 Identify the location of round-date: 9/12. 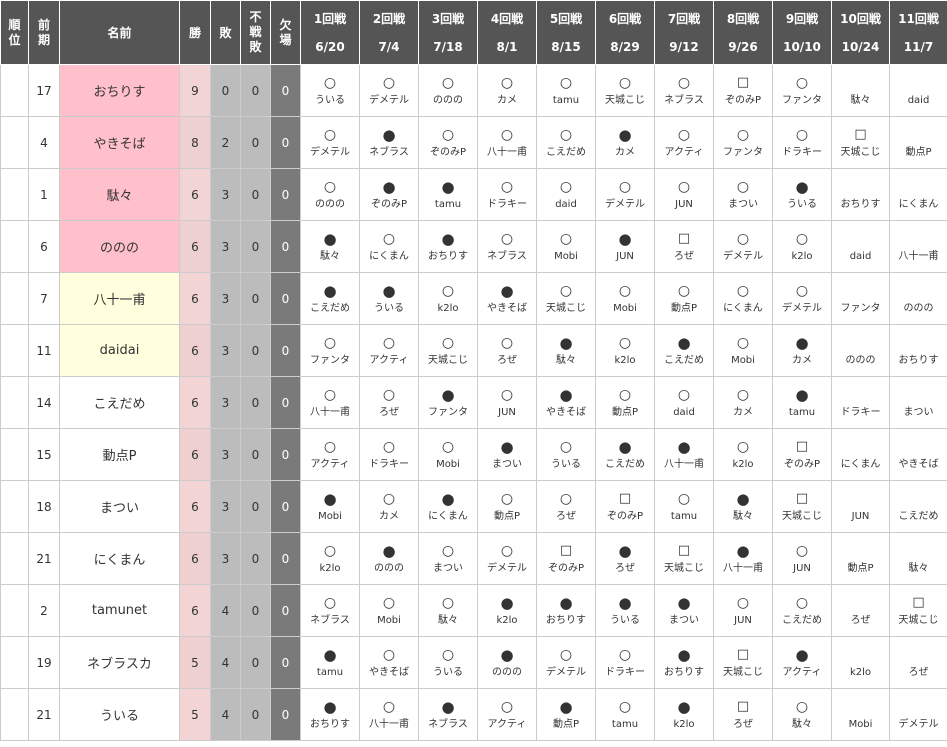
(684, 46).